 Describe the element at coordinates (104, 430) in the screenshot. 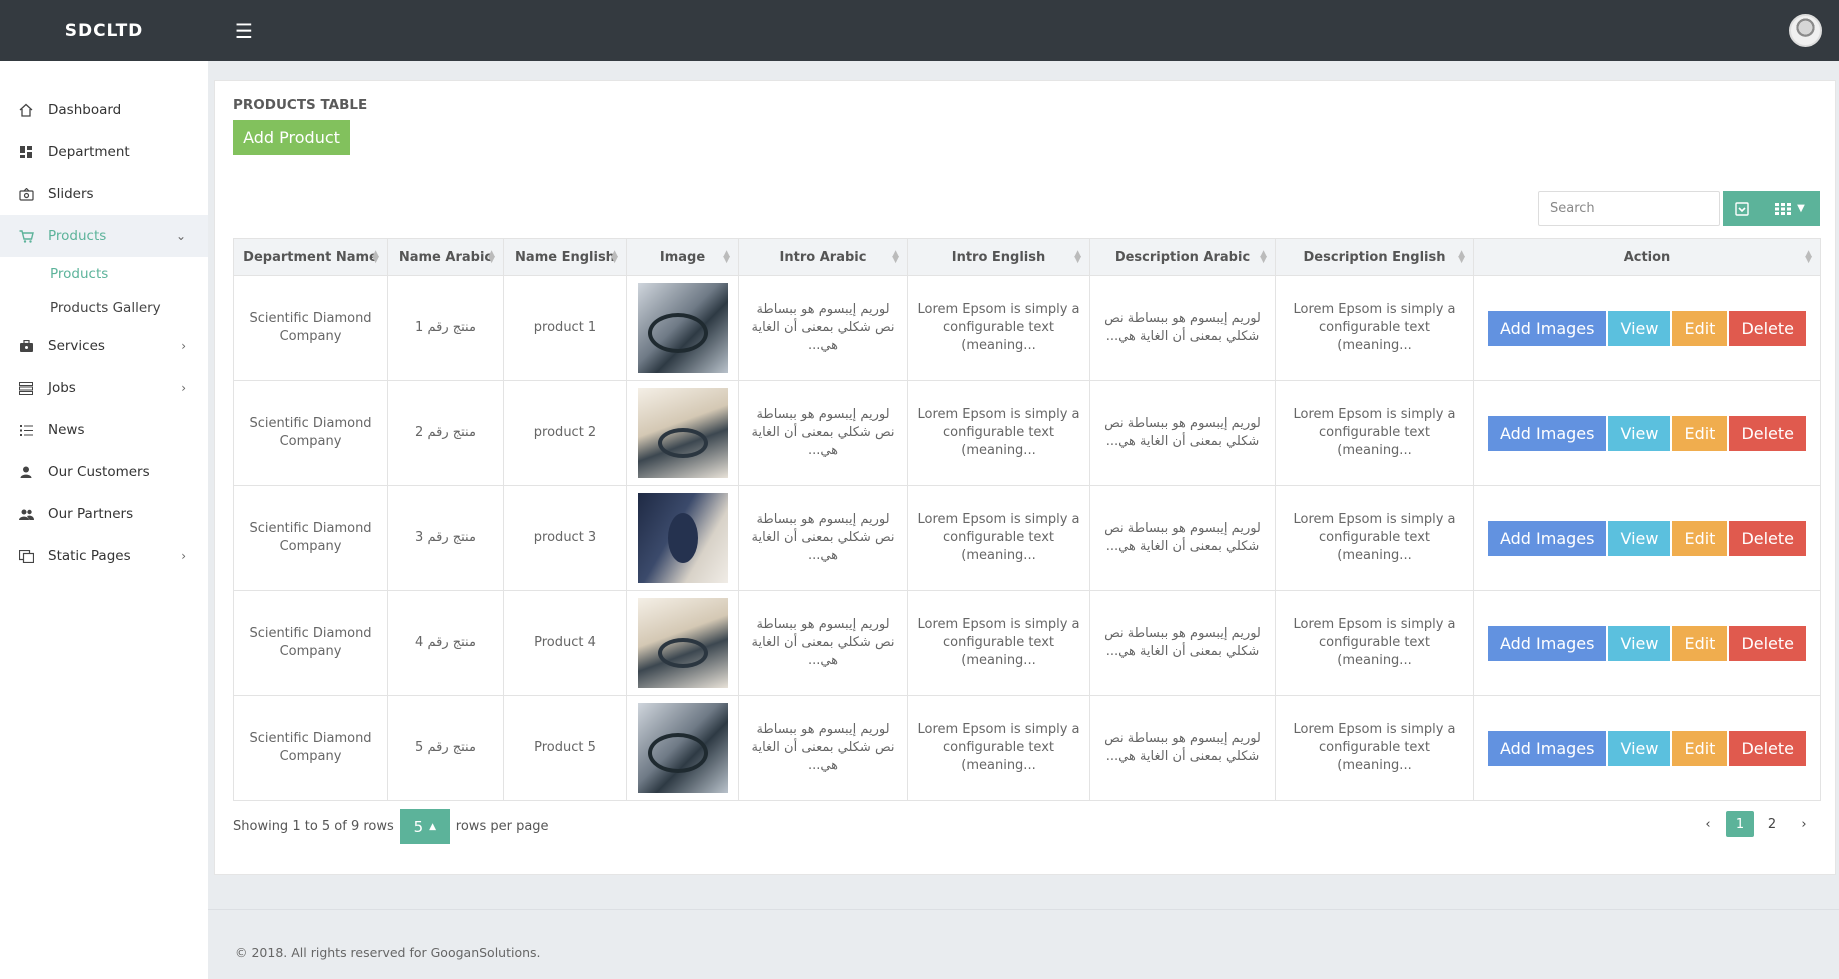

I see `sidebar-item-news: News` at that location.